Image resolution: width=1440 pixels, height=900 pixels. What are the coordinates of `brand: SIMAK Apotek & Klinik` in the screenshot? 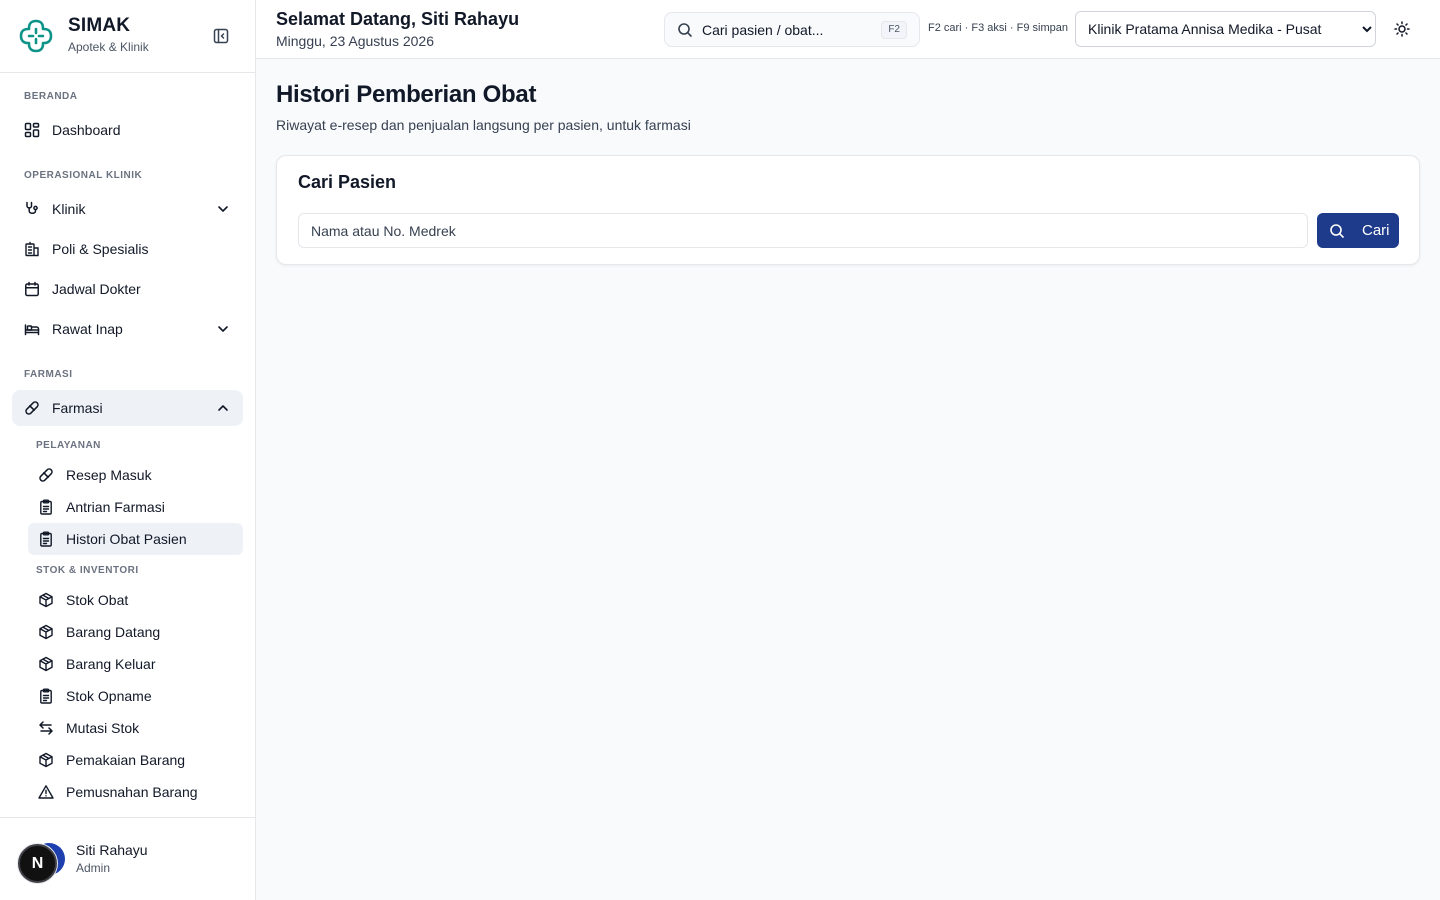 It's located at (127, 36).